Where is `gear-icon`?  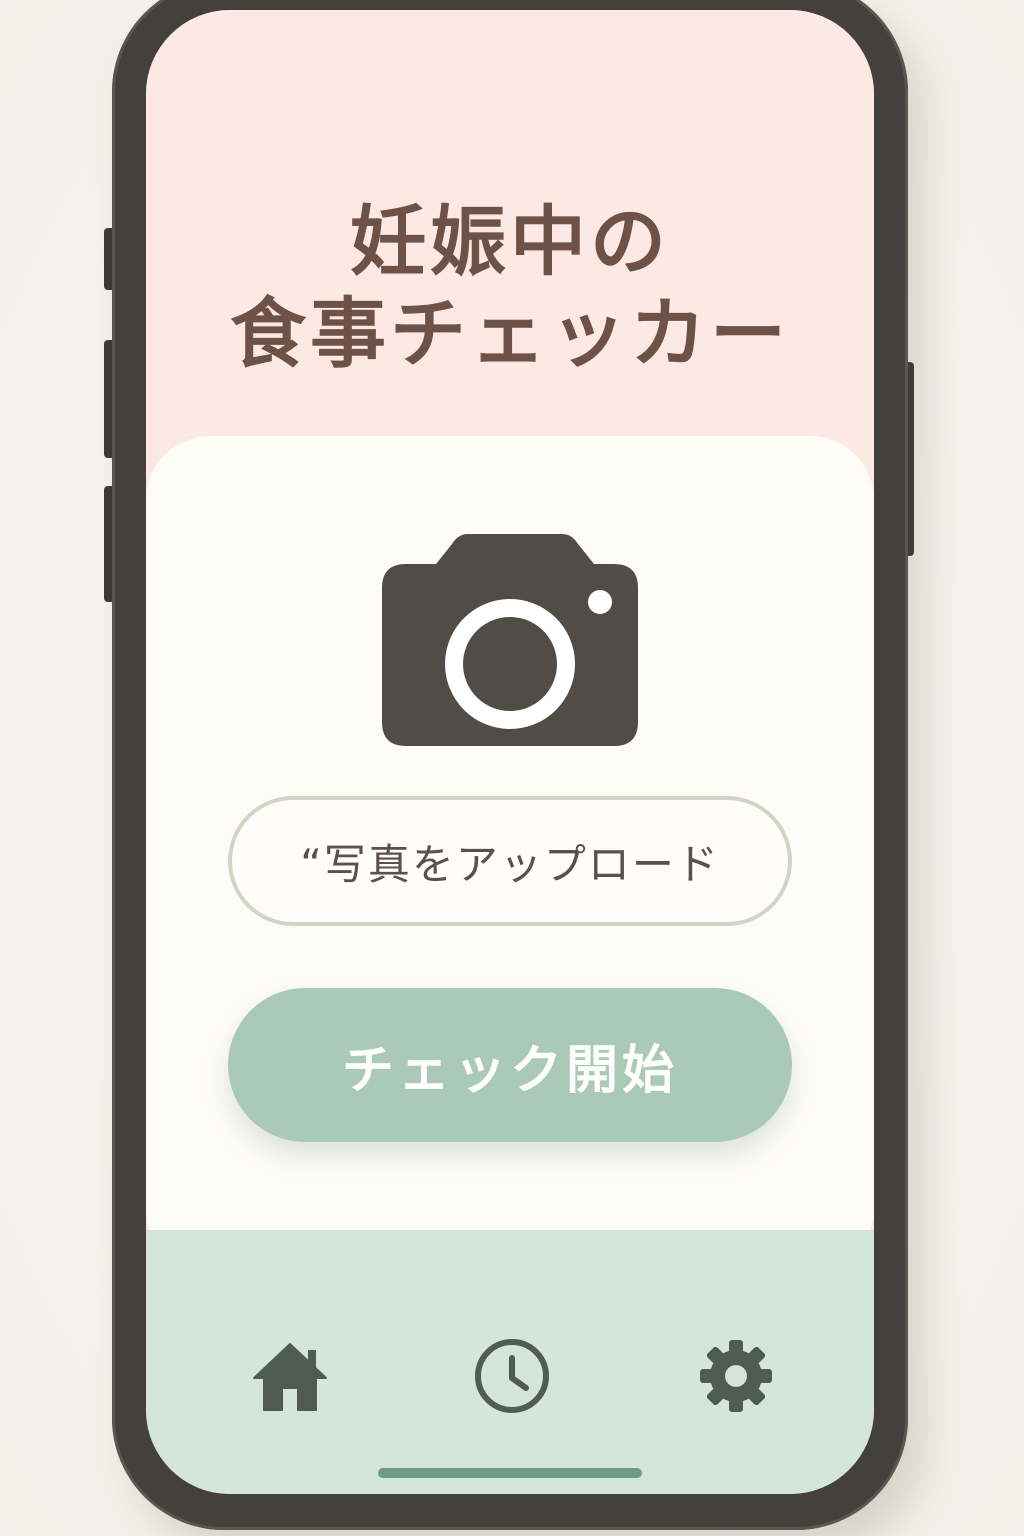
gear-icon is located at coordinates (736, 1376).